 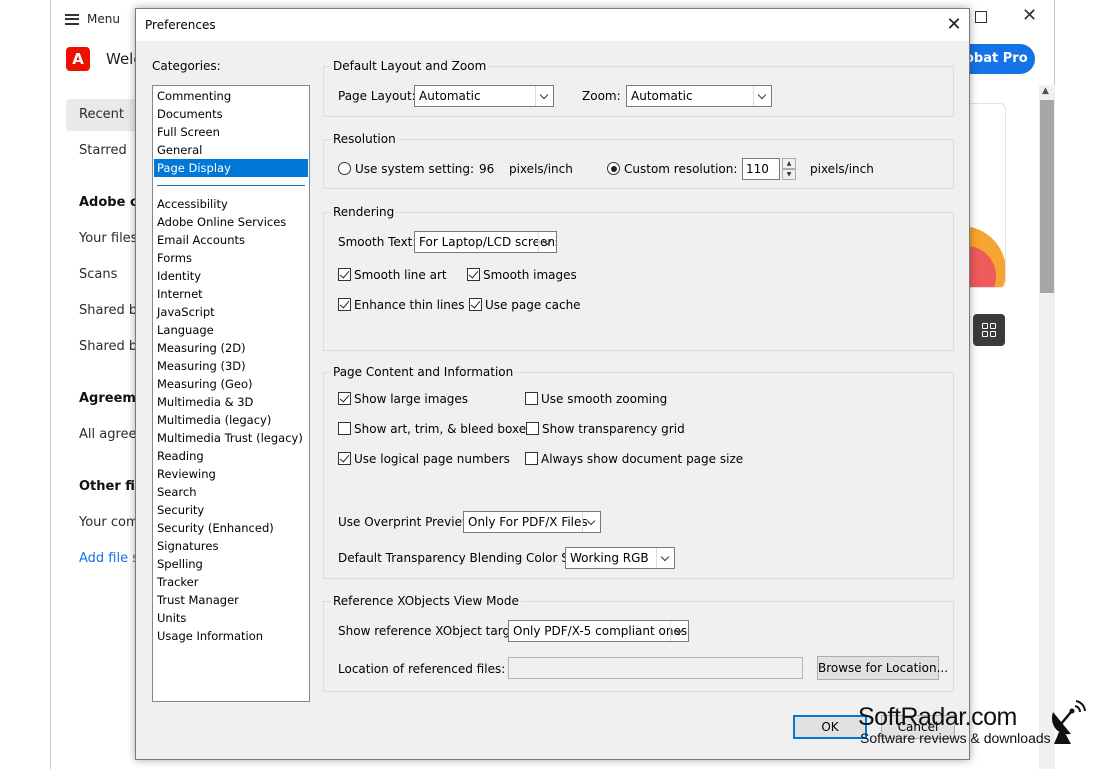 What do you see at coordinates (231, 185) in the screenshot?
I see `categories-separator` at bounding box center [231, 185].